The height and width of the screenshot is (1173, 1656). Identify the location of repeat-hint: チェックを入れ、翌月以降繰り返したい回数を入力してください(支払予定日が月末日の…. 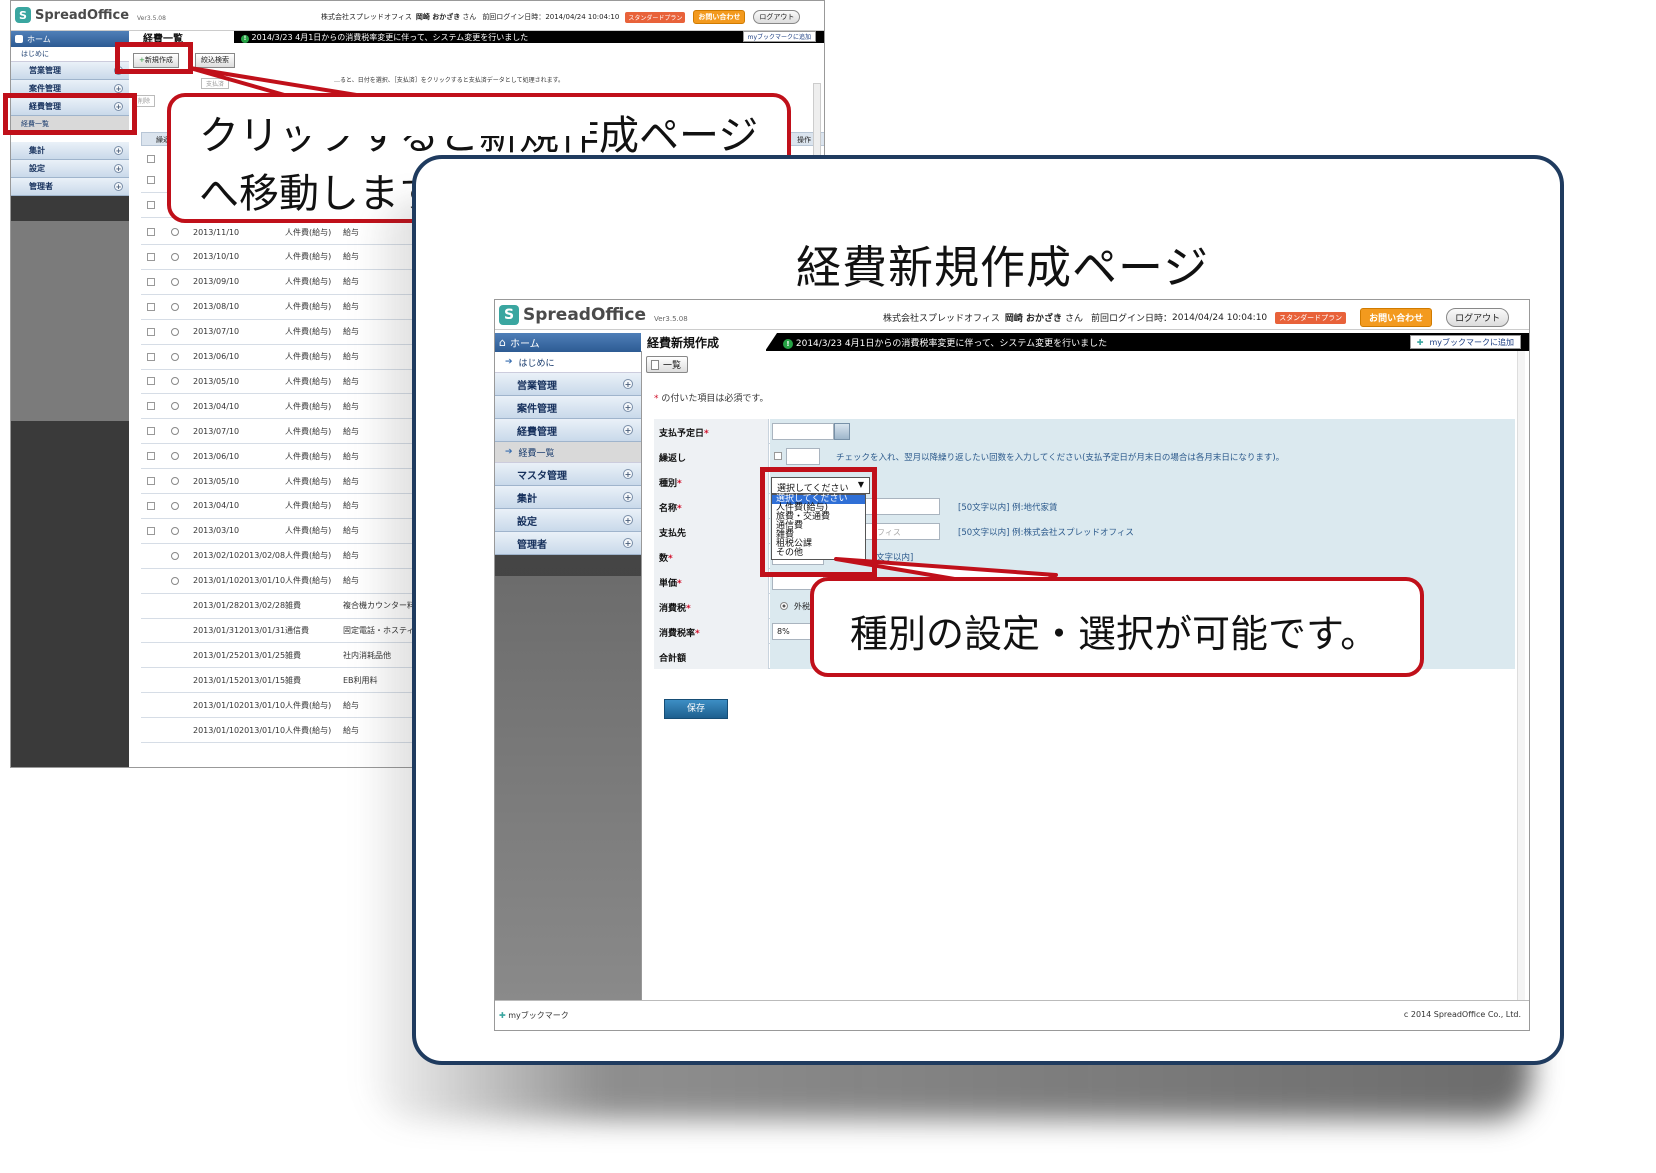
(1060, 458).